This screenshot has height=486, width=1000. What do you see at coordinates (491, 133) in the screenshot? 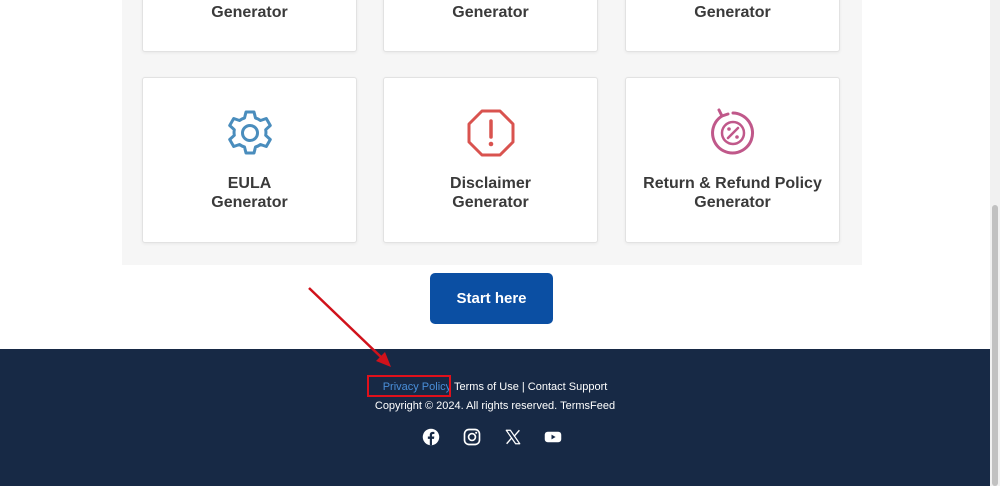
I see `warning-octagon-icon` at bounding box center [491, 133].